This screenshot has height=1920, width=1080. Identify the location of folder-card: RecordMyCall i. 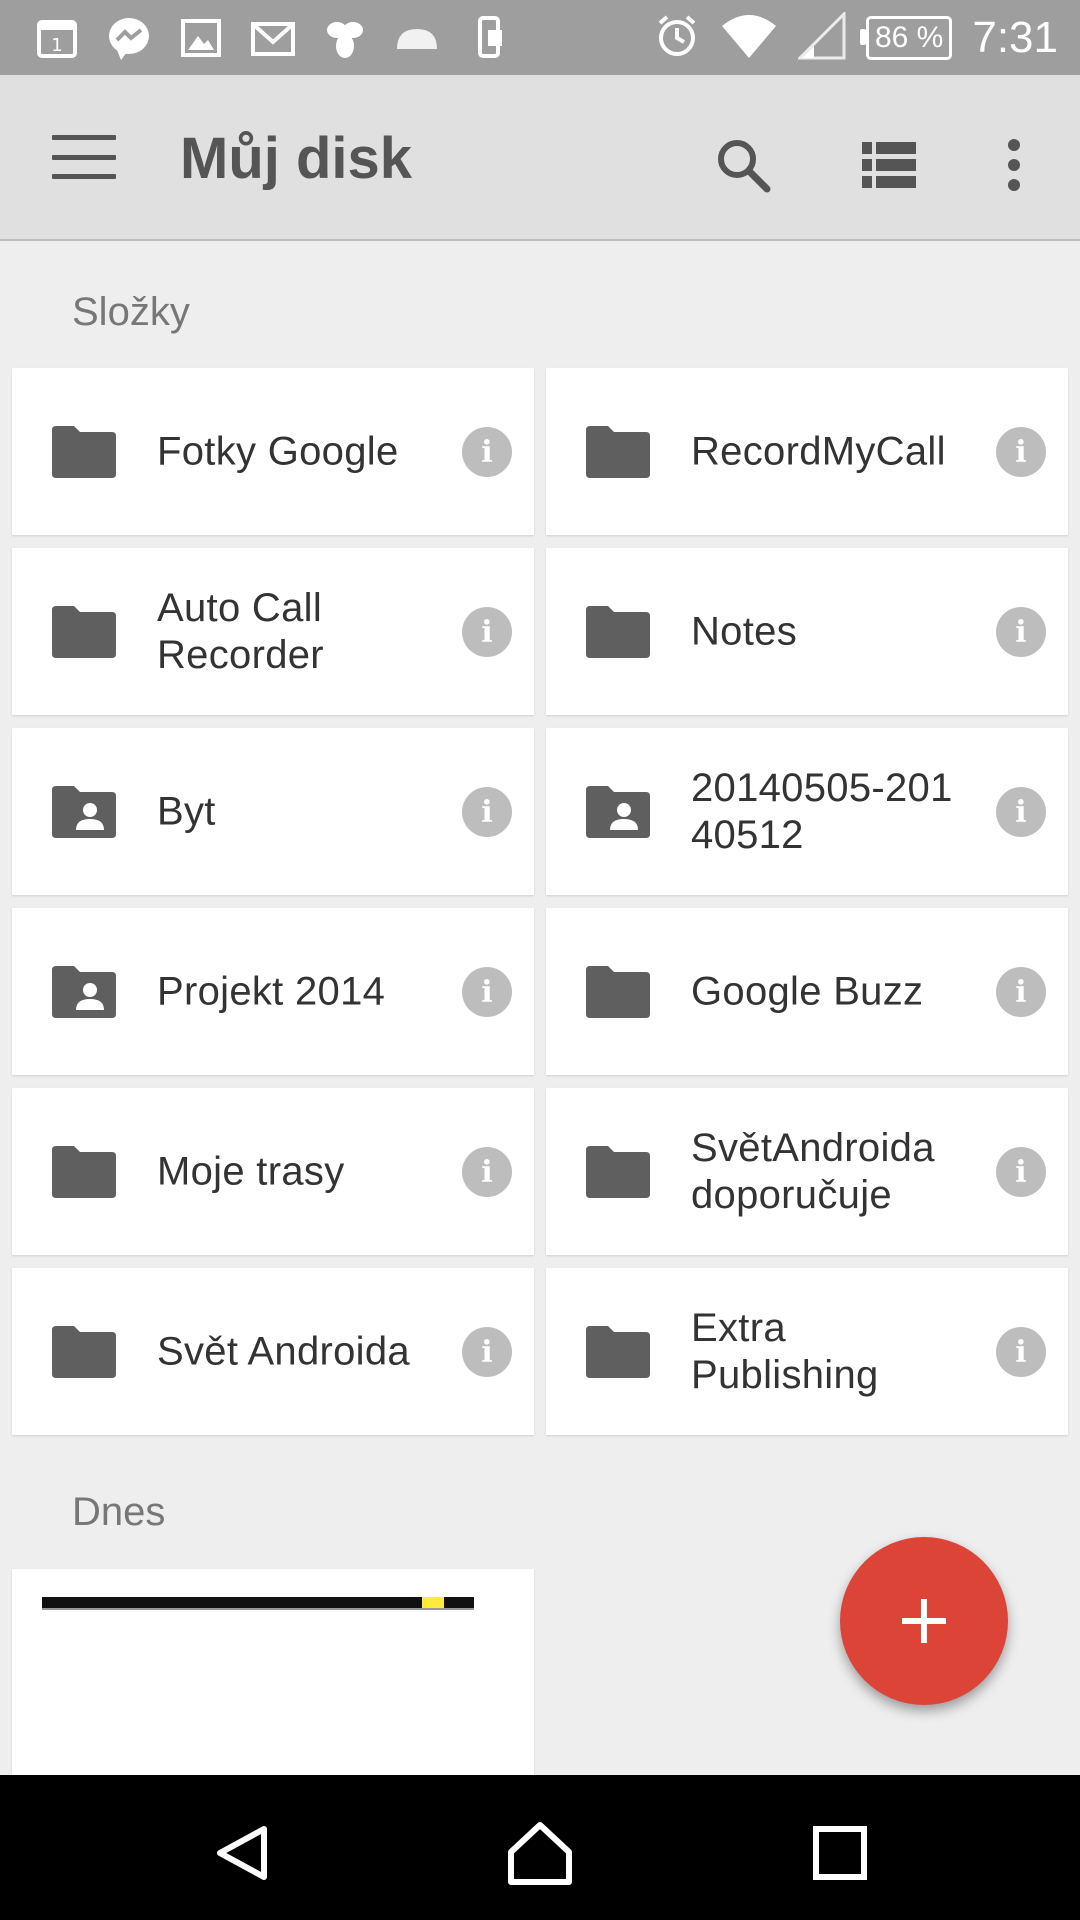
(807, 451).